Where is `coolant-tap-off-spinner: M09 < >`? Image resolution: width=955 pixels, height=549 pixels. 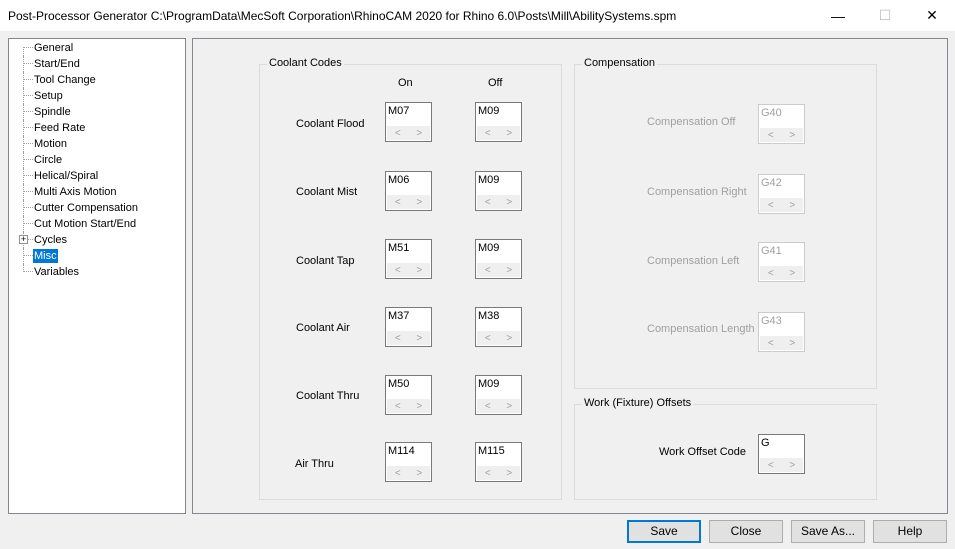
coolant-tap-off-spinner: M09 < > is located at coordinates (498, 259).